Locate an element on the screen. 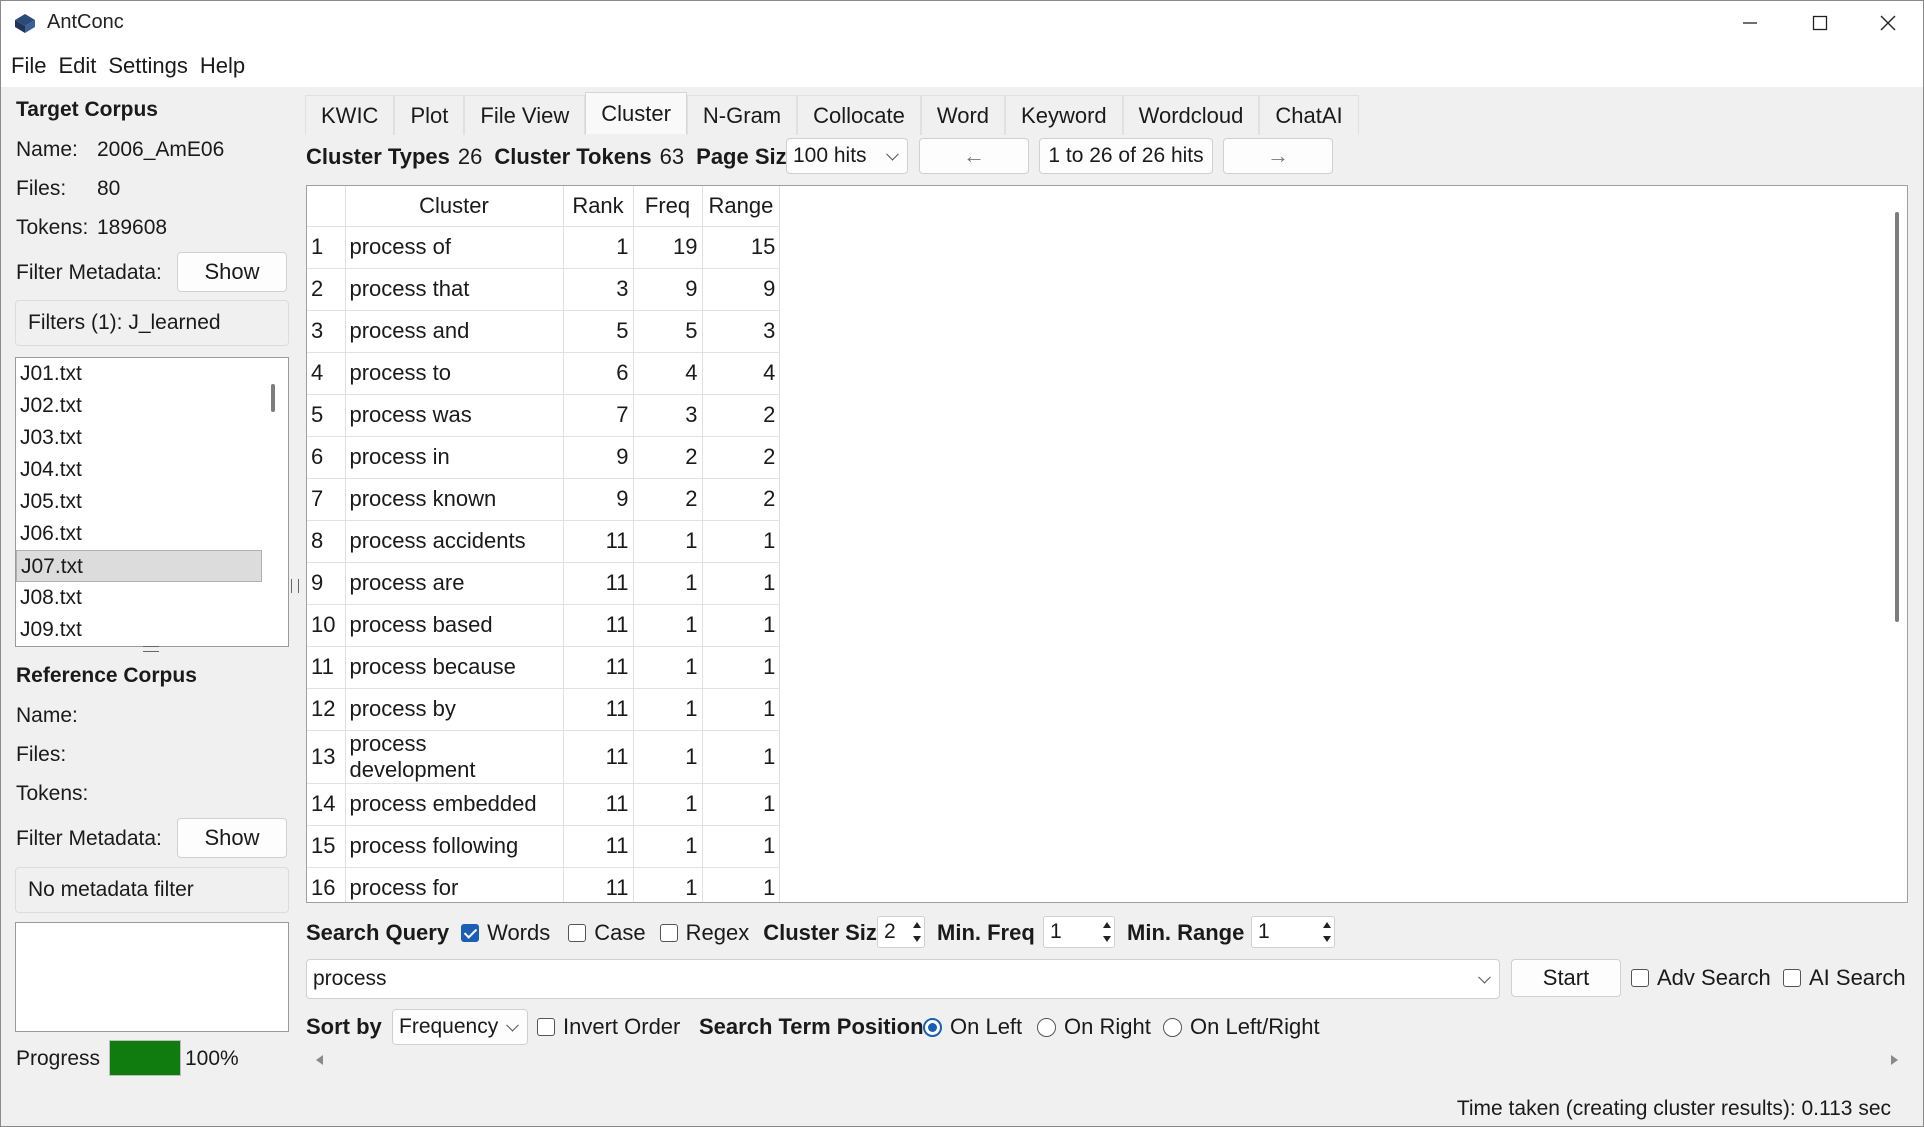  cluster-size-spinner: 2 is located at coordinates (901, 932).